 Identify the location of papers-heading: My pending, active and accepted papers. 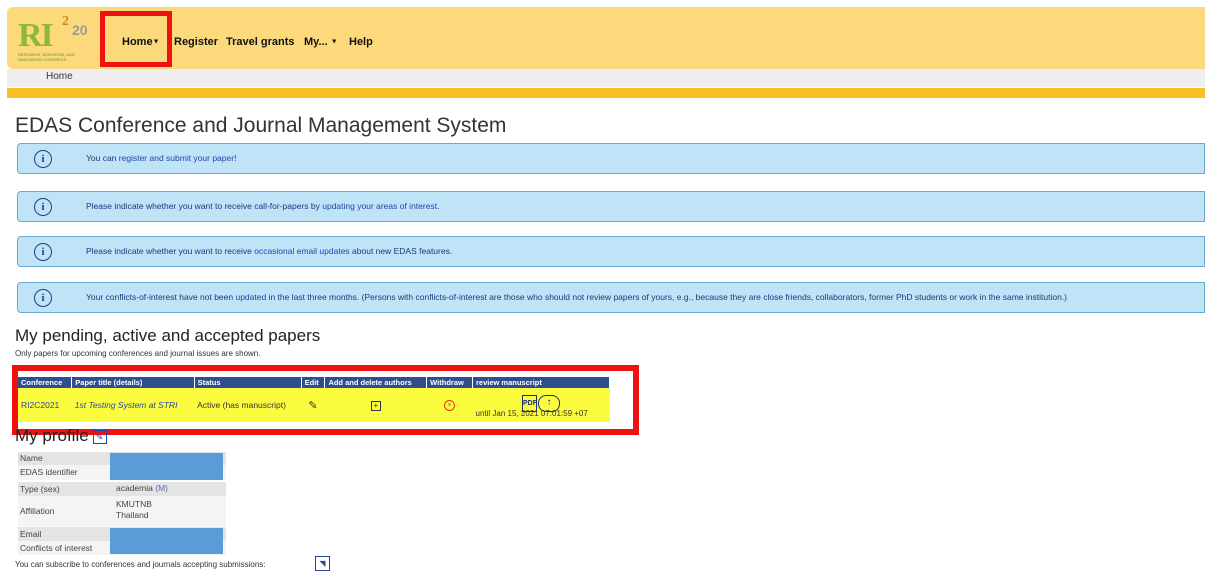
(168, 335).